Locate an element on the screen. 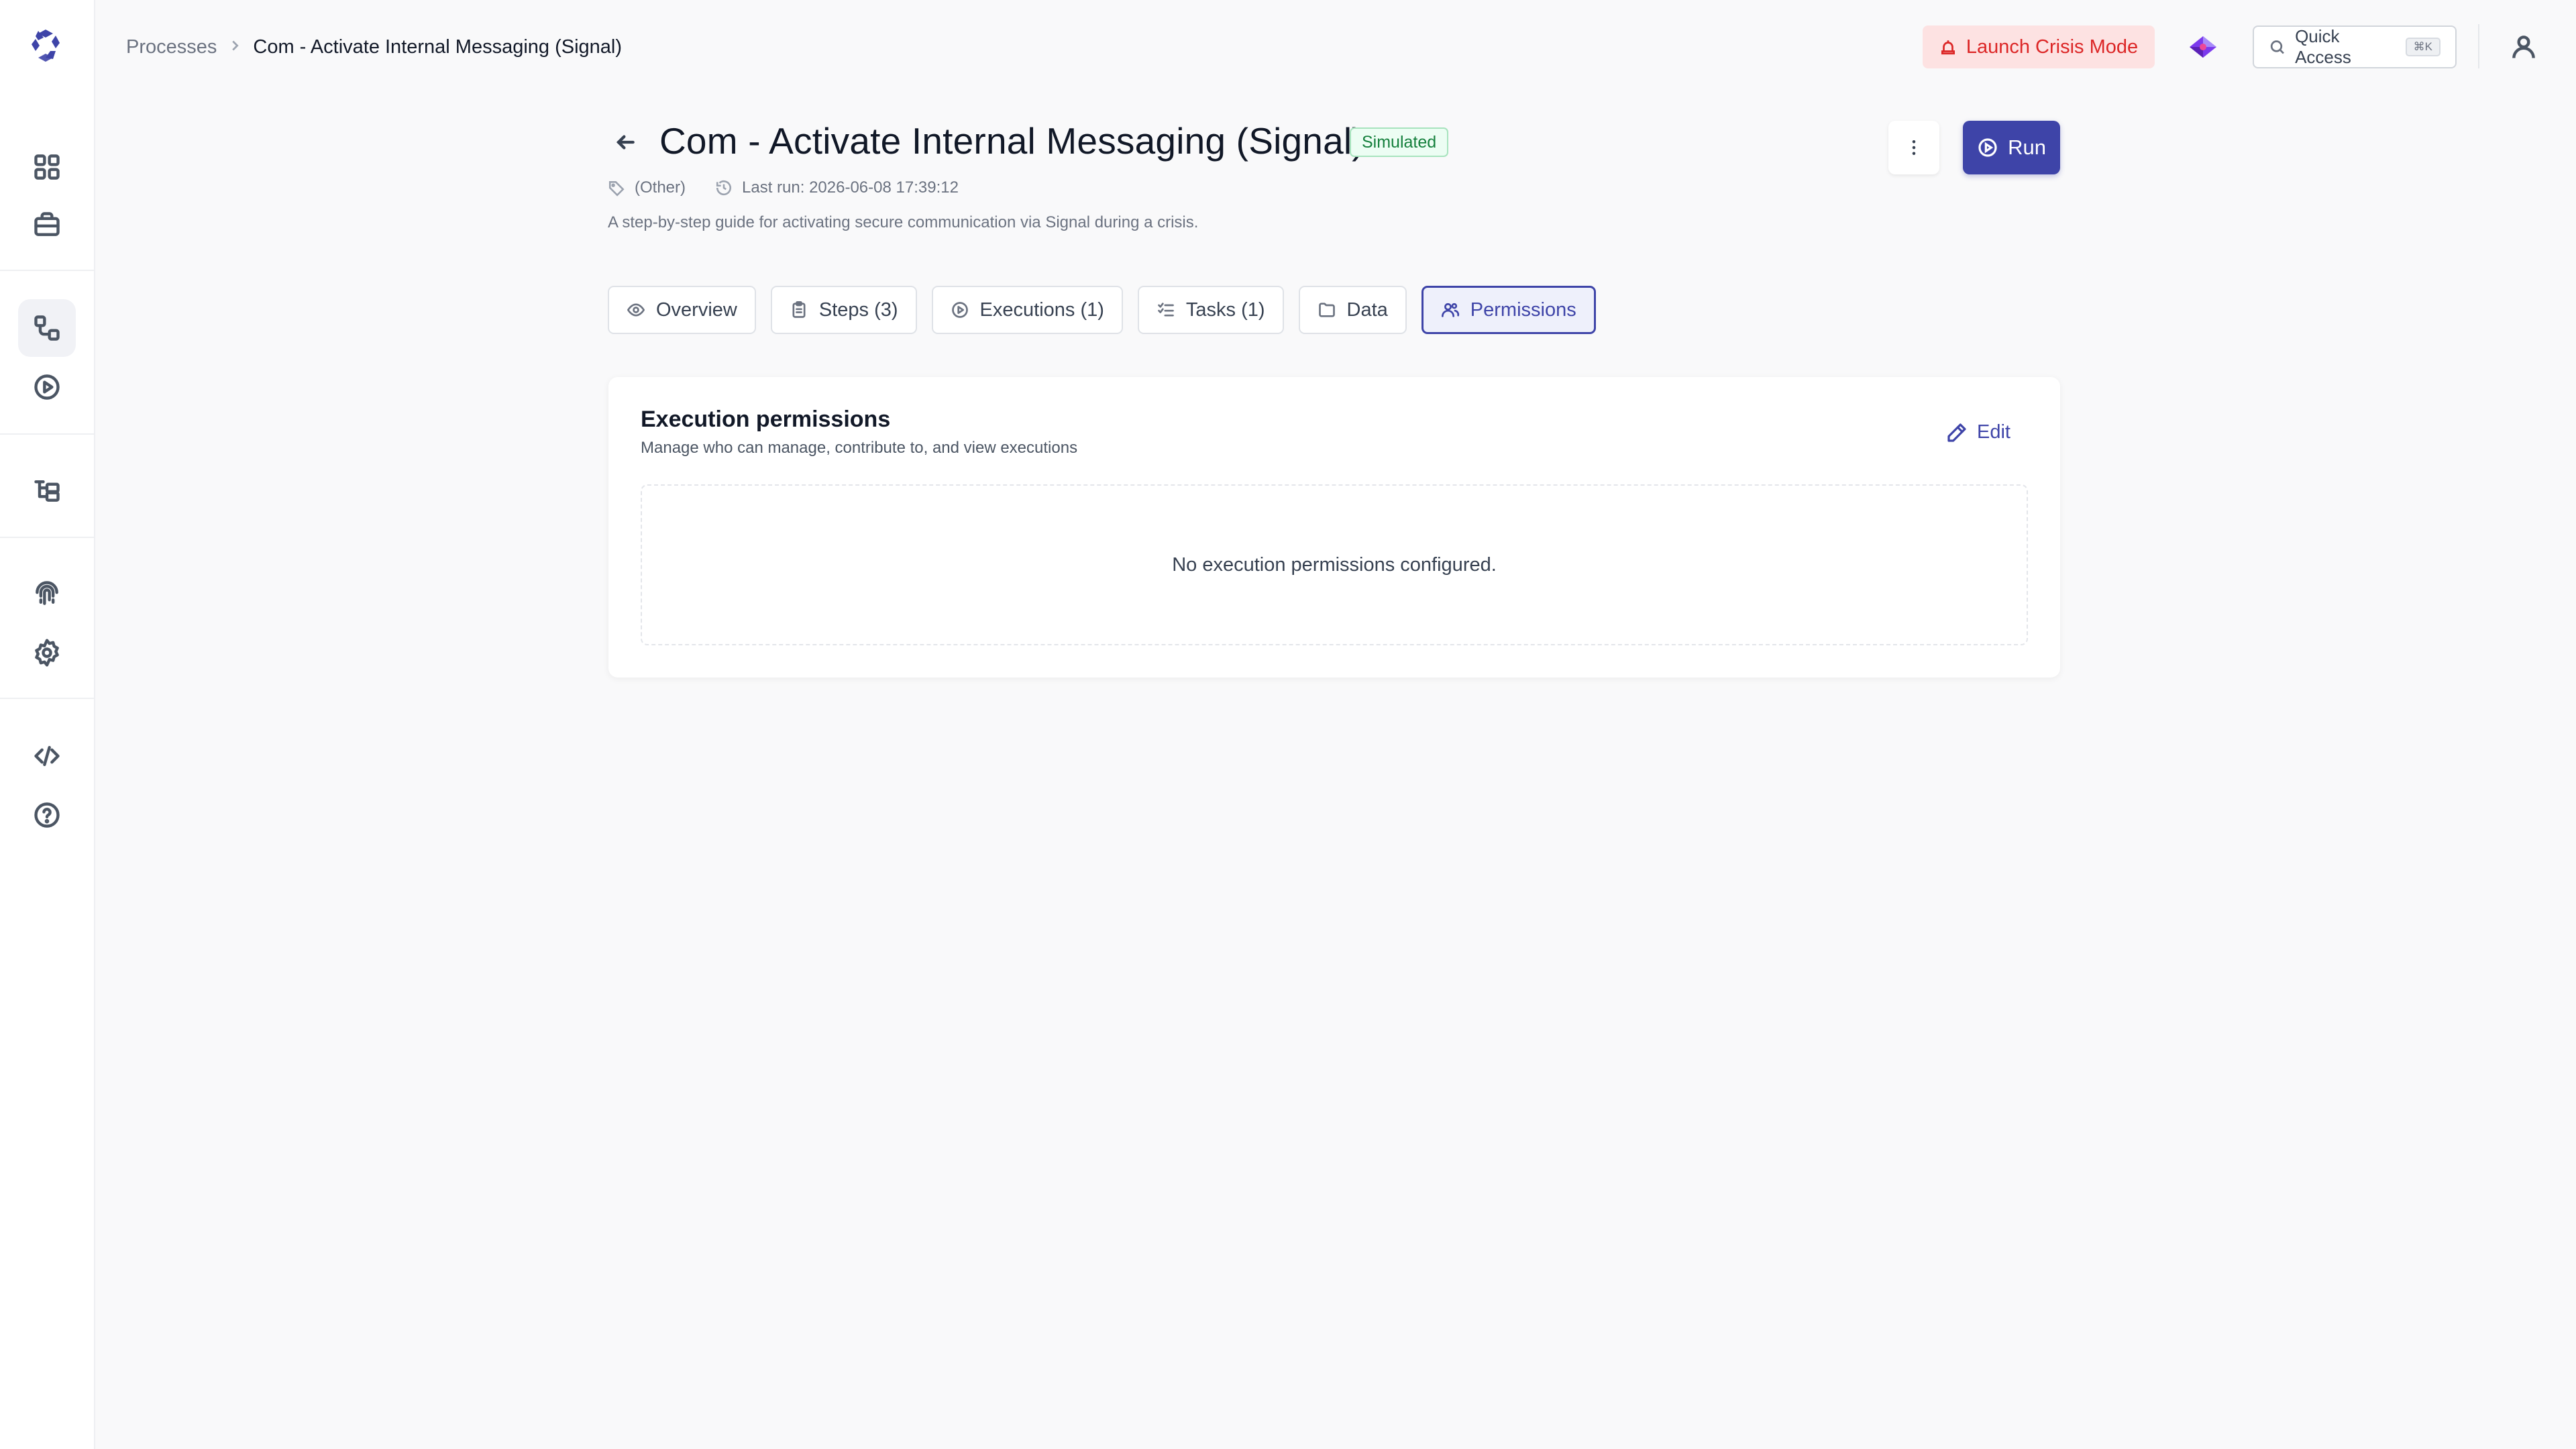  tab-overview: Overview is located at coordinates (682, 310).